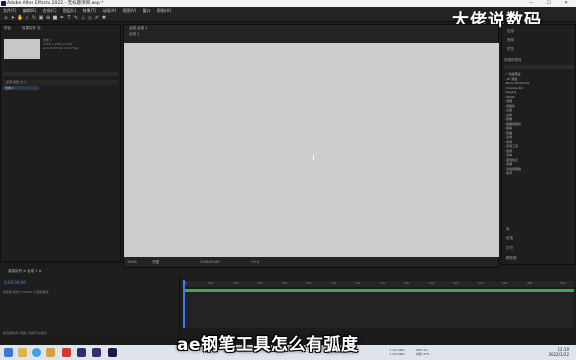 This screenshot has width=576, height=360. I want to click on preview-panel-tab: 预览, so click(510, 49).